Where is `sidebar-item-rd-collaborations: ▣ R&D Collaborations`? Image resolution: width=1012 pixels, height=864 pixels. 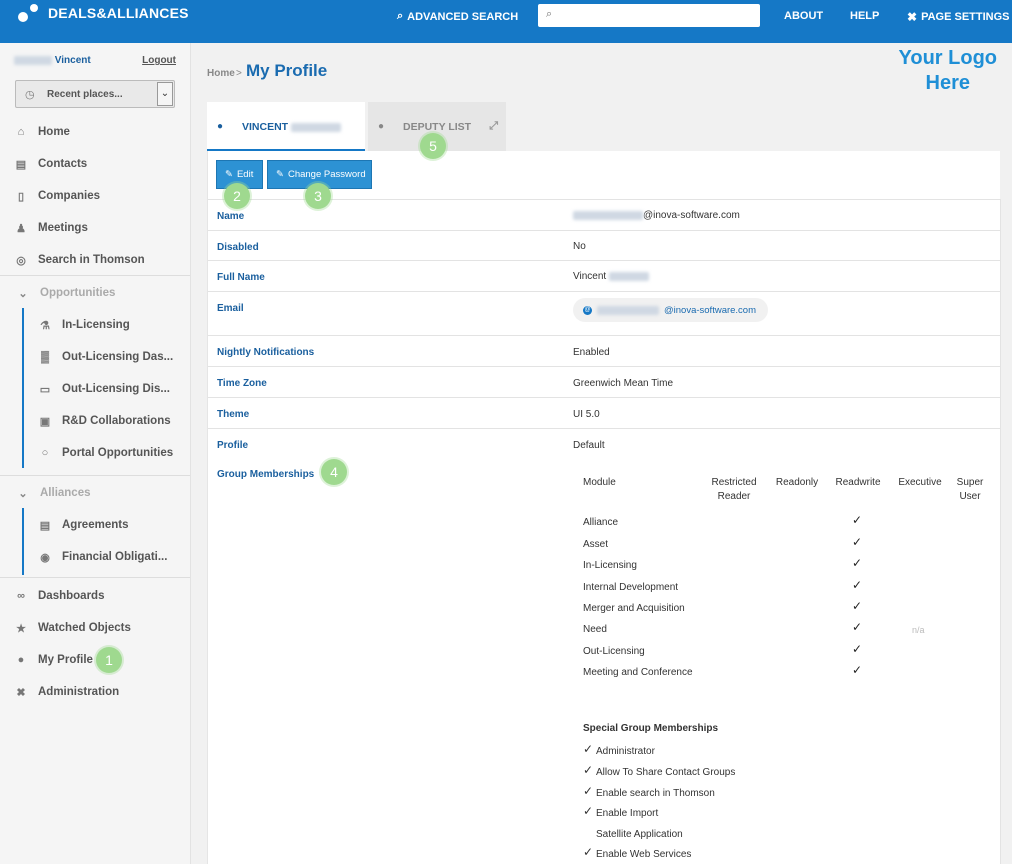
sidebar-item-rd-collaborations: ▣ R&D Collaborations is located at coordinates (95, 421).